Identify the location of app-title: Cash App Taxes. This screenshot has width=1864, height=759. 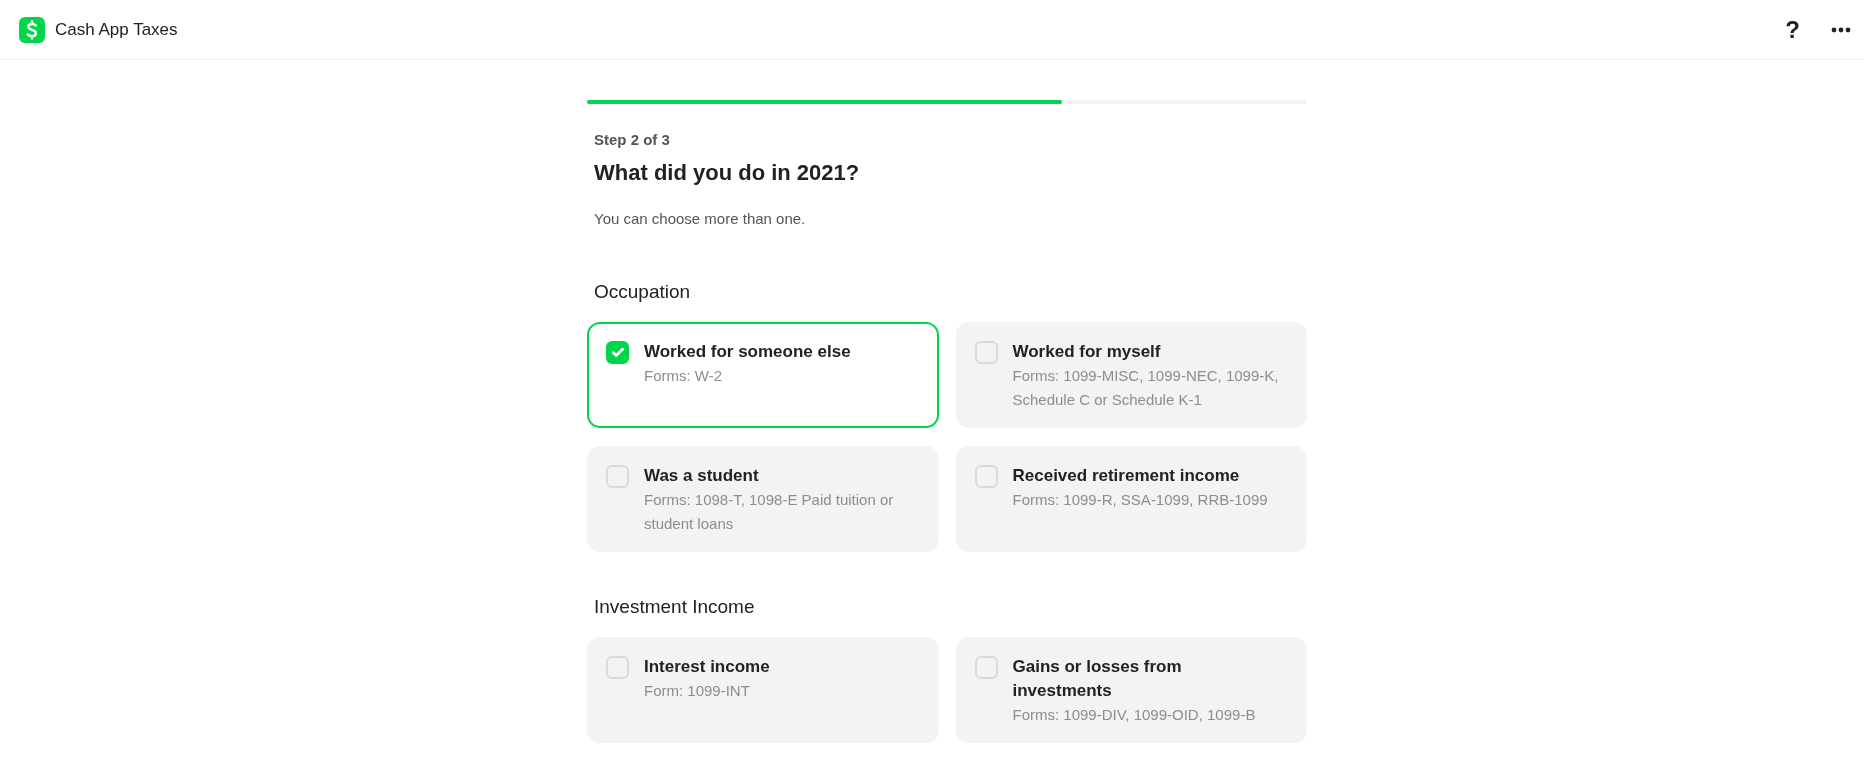
(116, 29).